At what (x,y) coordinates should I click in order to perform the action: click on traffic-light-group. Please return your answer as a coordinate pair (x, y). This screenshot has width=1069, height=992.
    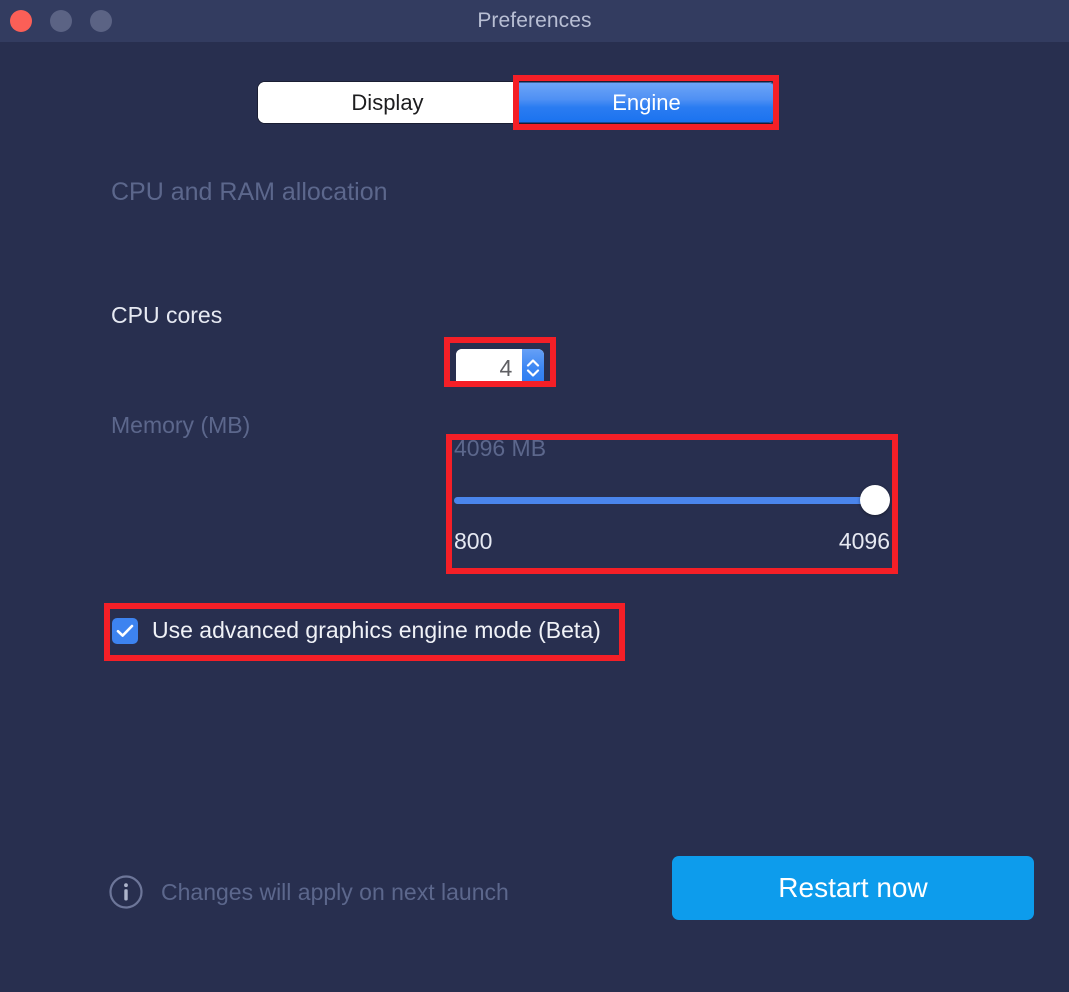
    Looking at the image, I should click on (61, 21).